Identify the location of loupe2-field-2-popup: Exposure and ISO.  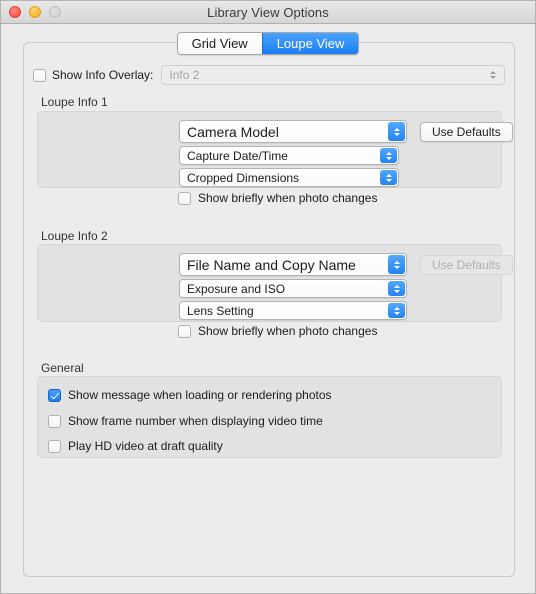
(293, 288).